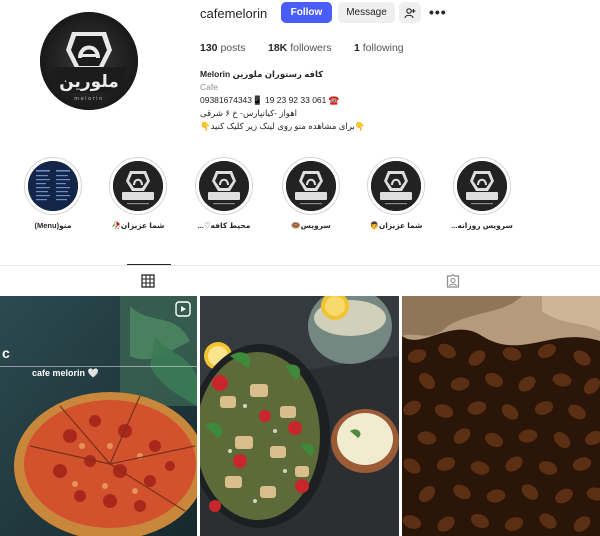  What do you see at coordinates (234, 13) in the screenshot?
I see `profile-username: cafemelorin` at bounding box center [234, 13].